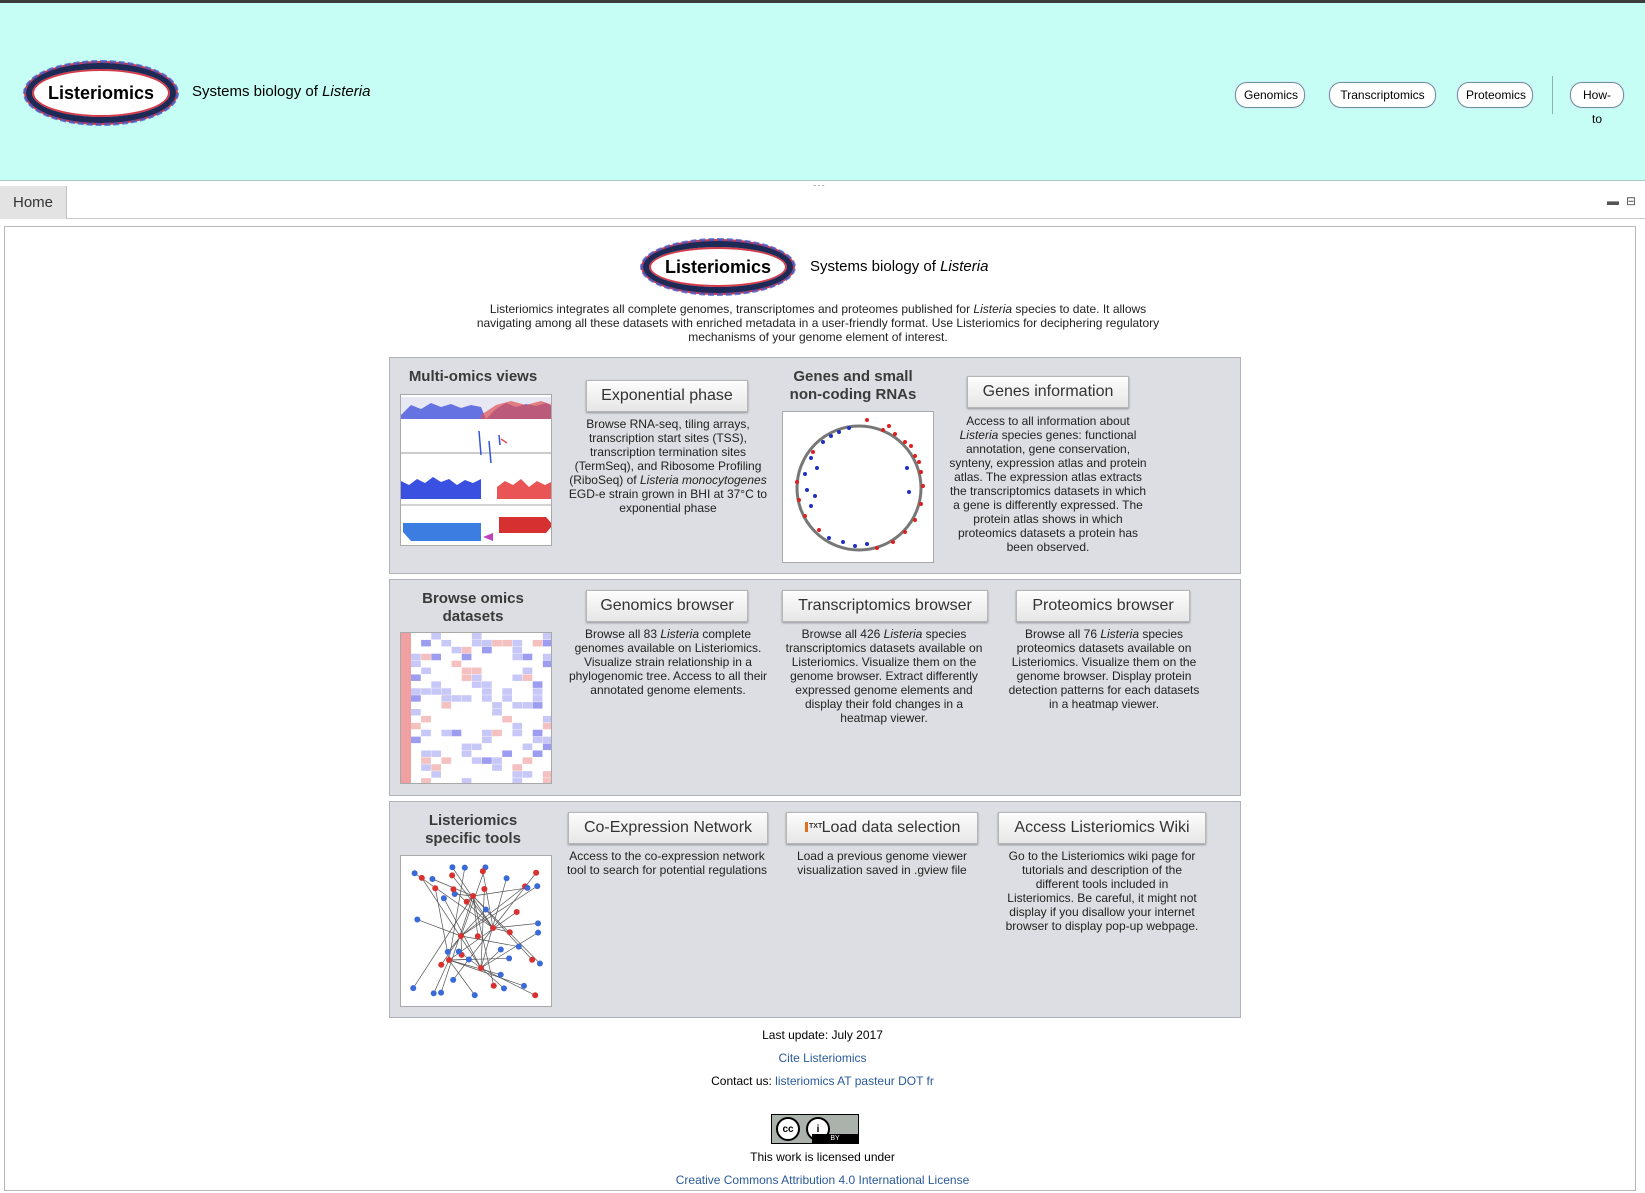  Describe the element at coordinates (1382, 95) in the screenshot. I see `nav-transcriptomics-button: Transcriptomics` at that location.